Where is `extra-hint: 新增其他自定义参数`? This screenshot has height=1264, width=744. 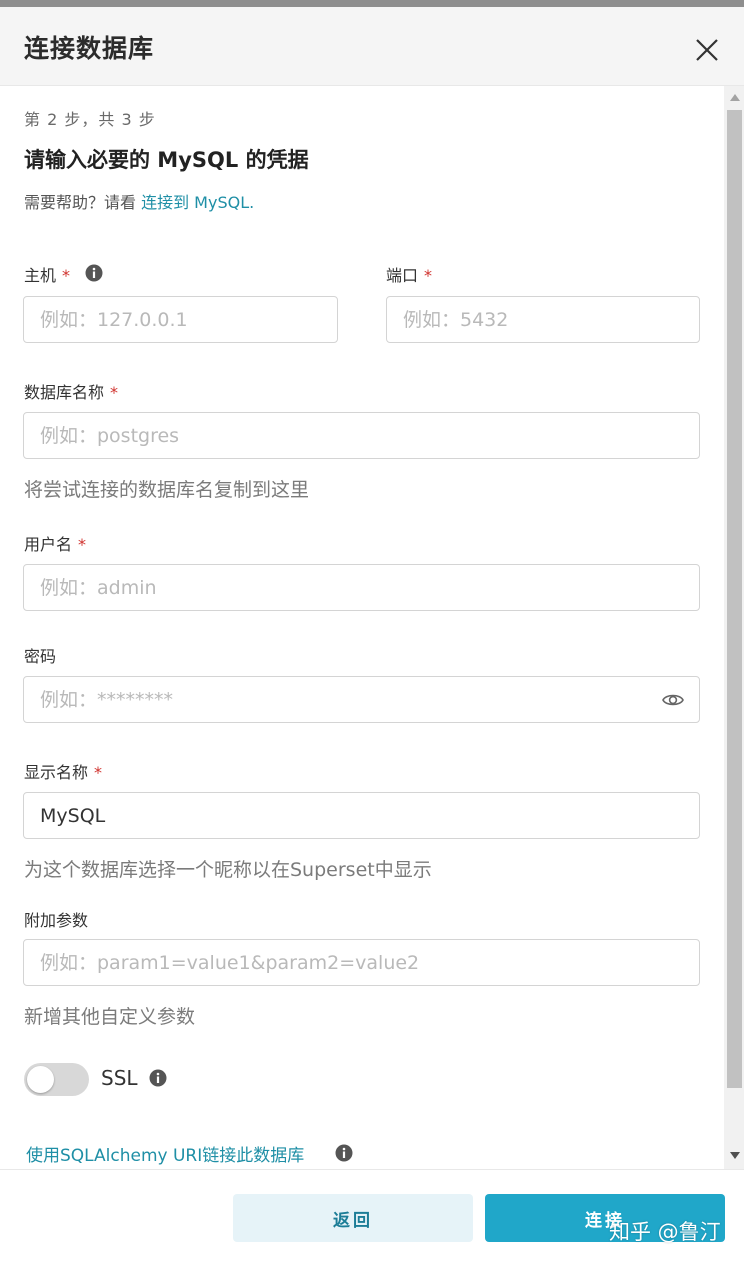 extra-hint: 新增其他自定义参数 is located at coordinates (110, 1017).